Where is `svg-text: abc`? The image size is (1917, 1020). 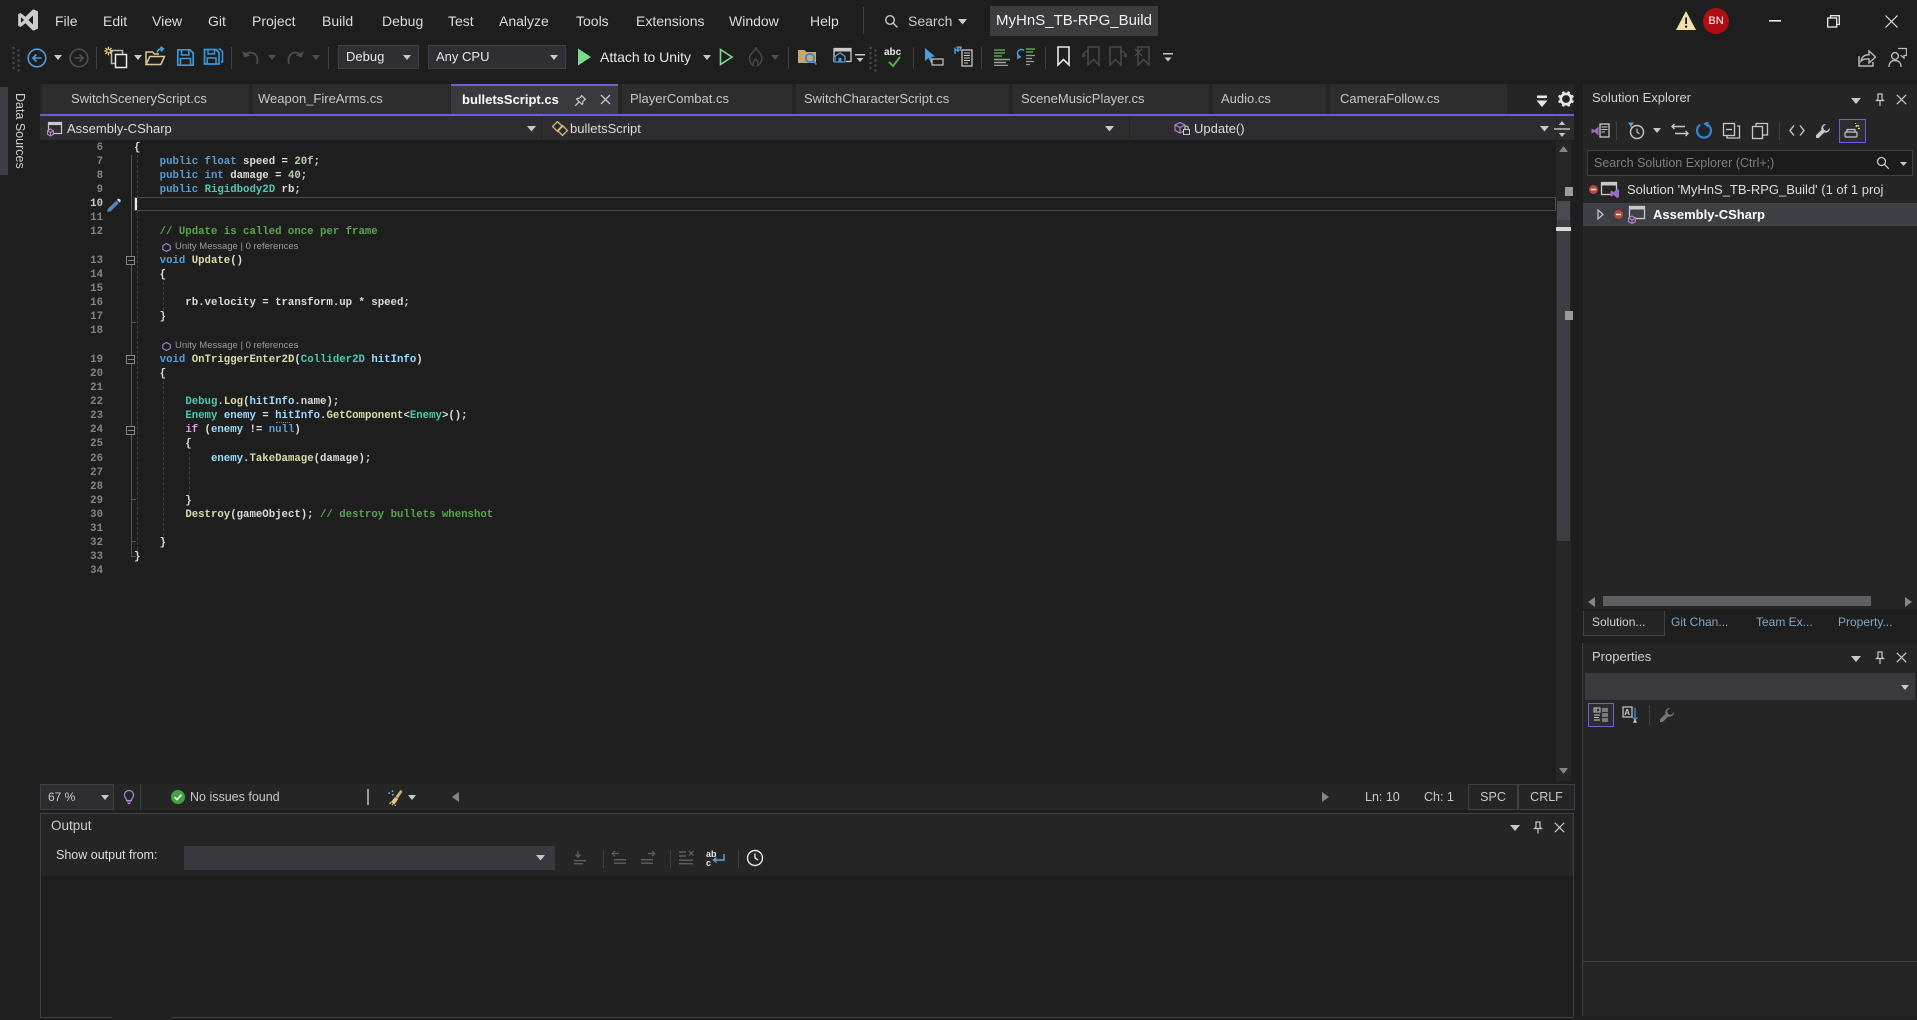
svg-text: abc is located at coordinates (893, 52).